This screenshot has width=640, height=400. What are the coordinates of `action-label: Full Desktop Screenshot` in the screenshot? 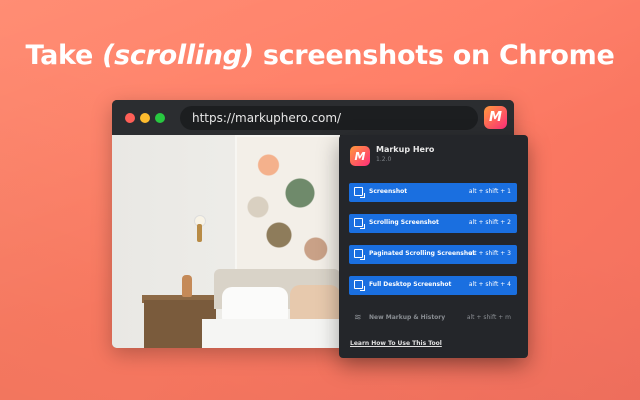 It's located at (410, 284).